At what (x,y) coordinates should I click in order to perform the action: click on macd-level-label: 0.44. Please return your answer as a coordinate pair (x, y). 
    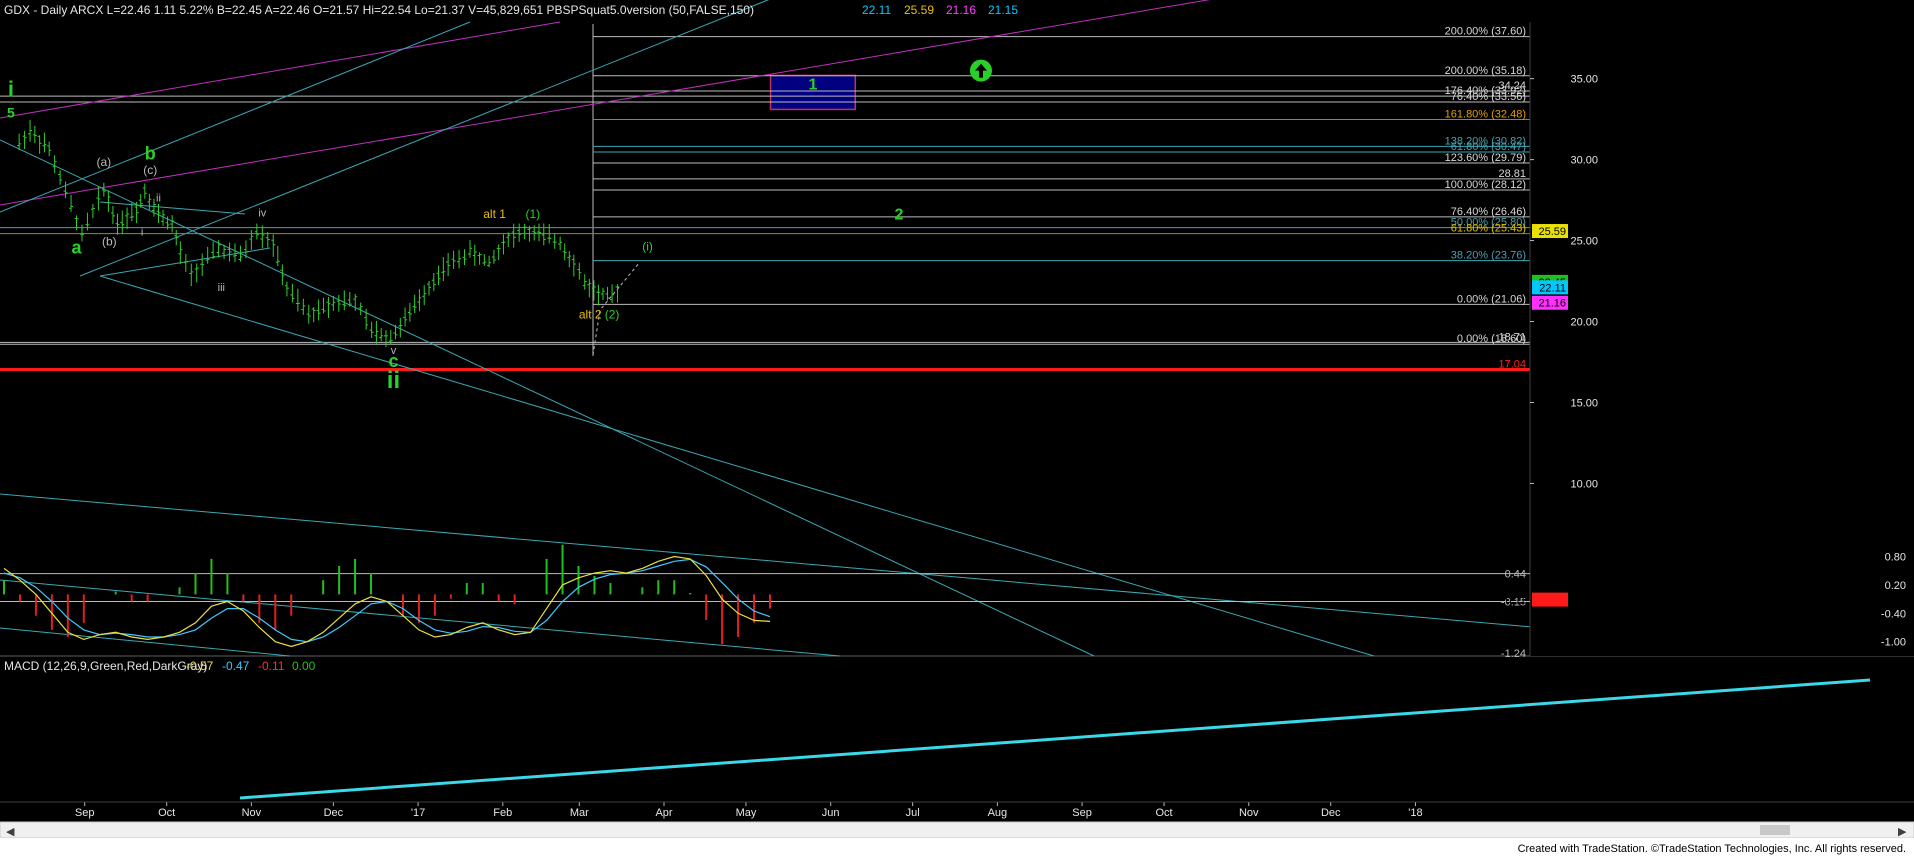
    Looking at the image, I should click on (1515, 575).